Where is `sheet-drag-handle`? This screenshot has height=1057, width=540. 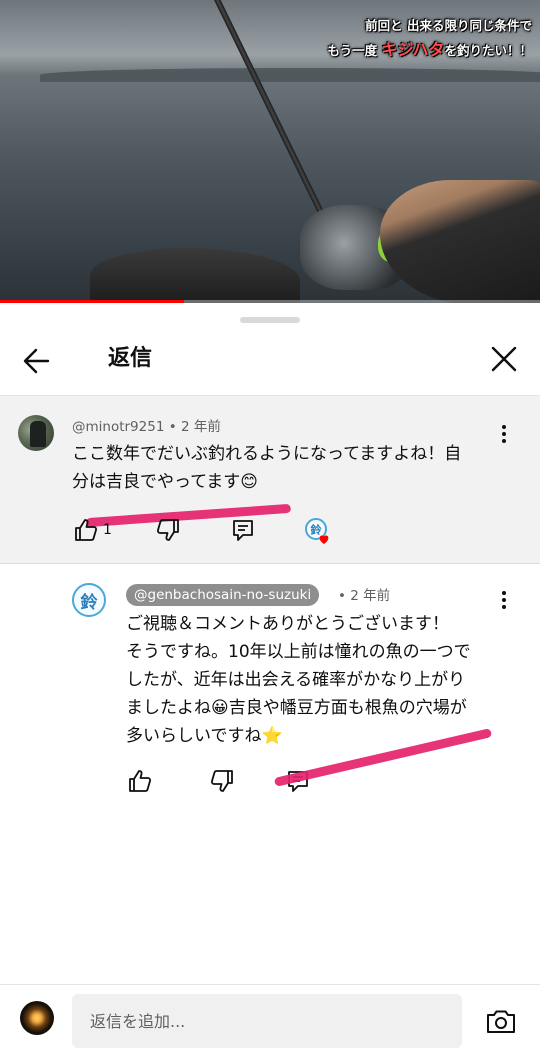 sheet-drag-handle is located at coordinates (270, 320).